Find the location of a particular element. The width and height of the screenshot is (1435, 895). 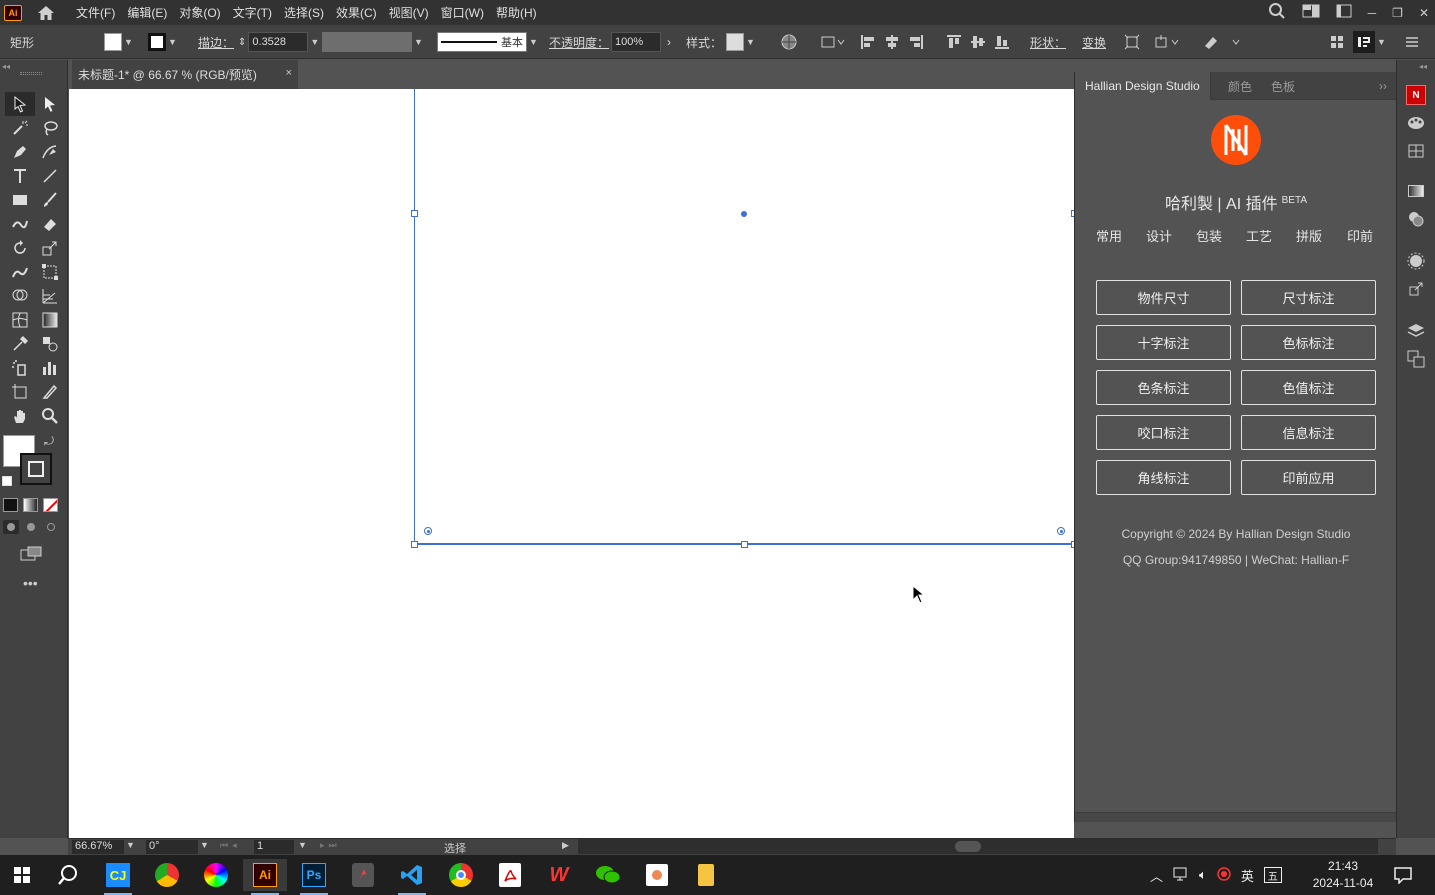

menu-edit: 编辑(E) is located at coordinates (147, 12).